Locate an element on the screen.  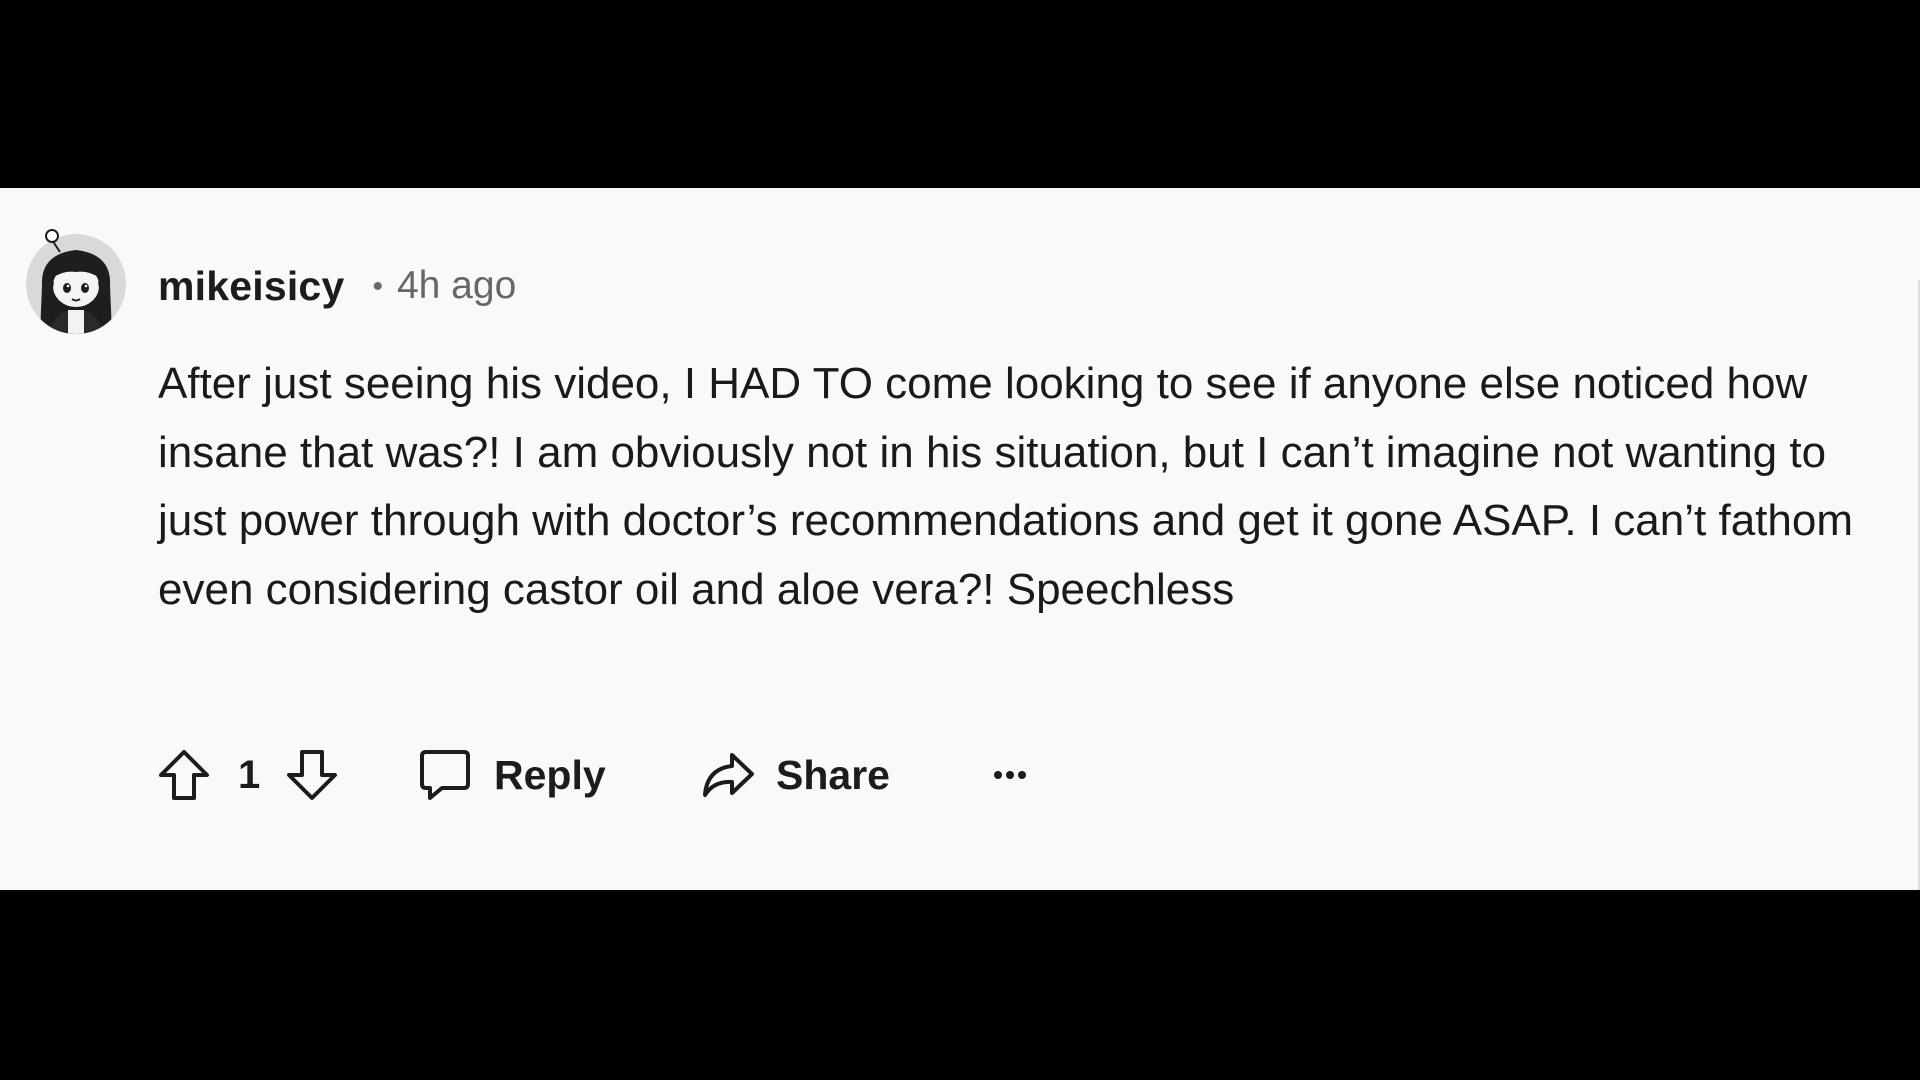
comment-meta: mikeisicy • 4h ago is located at coordinates (337, 286).